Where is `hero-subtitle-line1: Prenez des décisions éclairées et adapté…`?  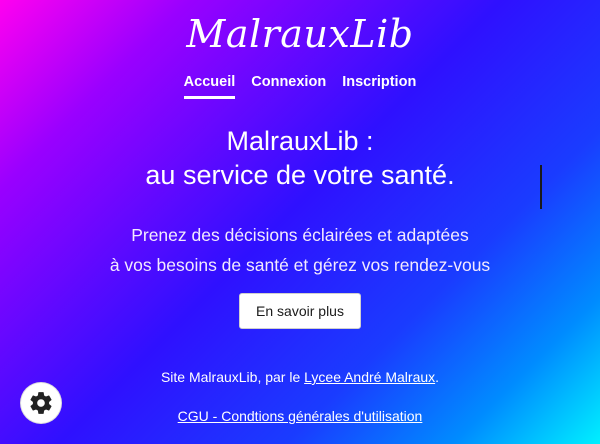 hero-subtitle-line1: Prenez des décisions éclairées et adapté… is located at coordinates (300, 235).